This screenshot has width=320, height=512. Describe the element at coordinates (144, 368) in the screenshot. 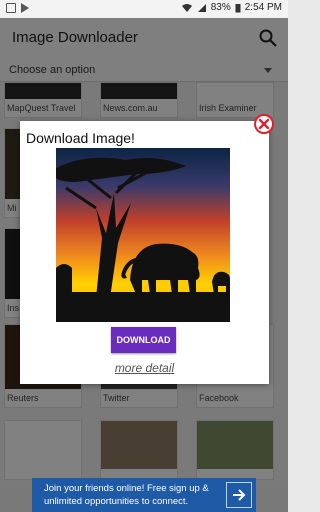

I see `more-detail-link: more detail` at that location.